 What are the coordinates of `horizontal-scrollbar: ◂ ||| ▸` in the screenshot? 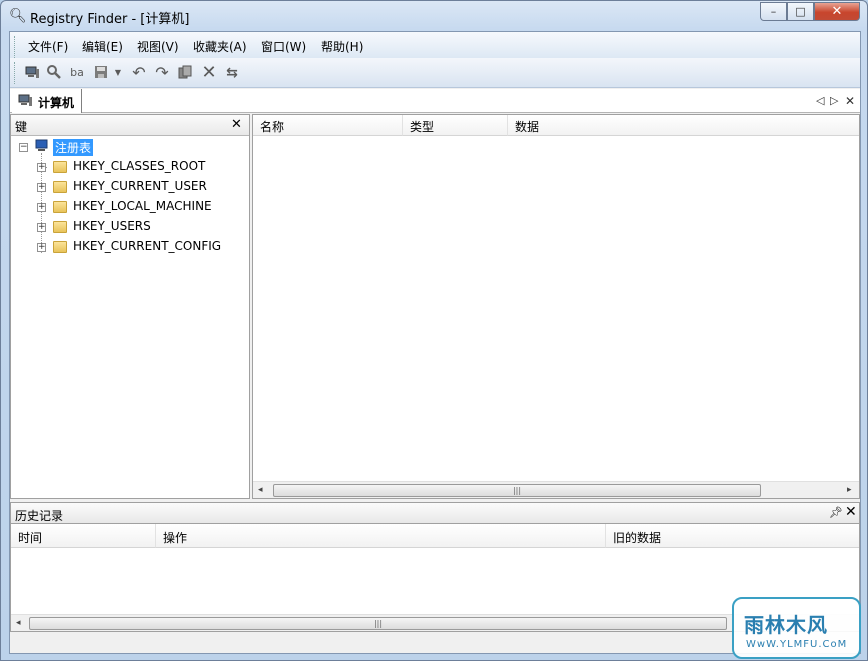 It's located at (556, 489).